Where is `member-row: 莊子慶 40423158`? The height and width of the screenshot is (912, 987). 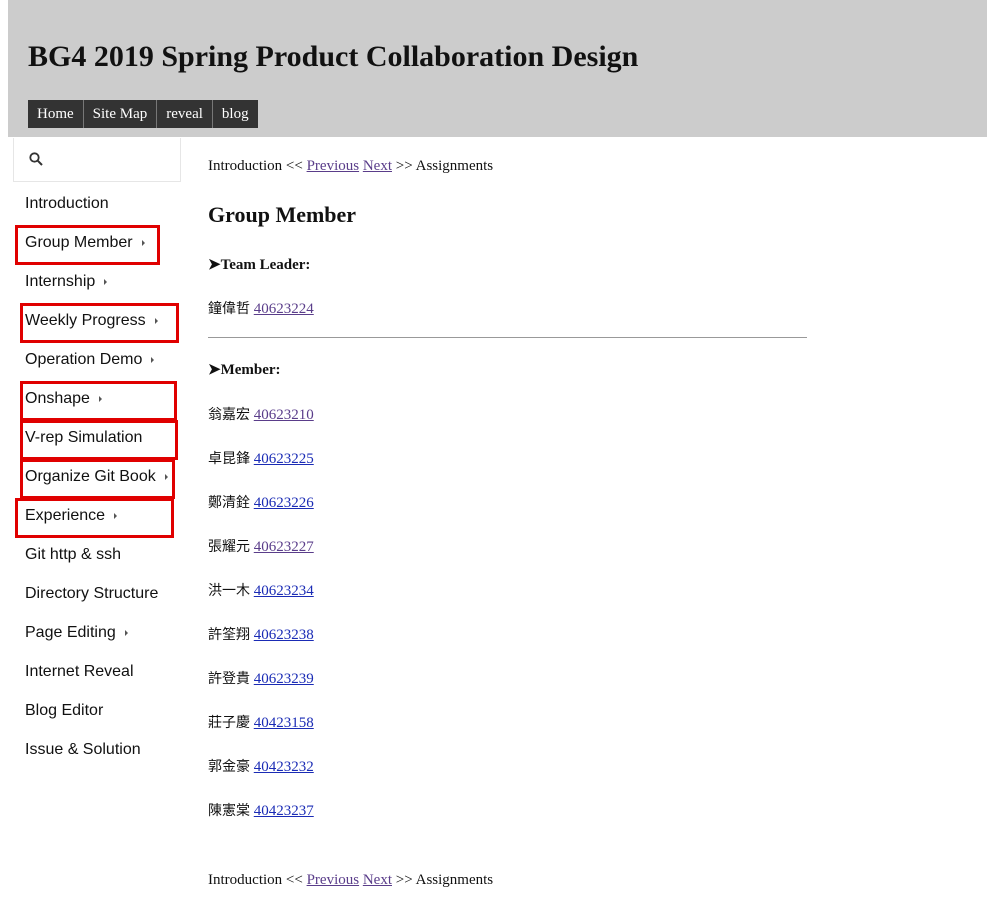
member-row: 莊子慶 40423158 is located at coordinates (261, 722).